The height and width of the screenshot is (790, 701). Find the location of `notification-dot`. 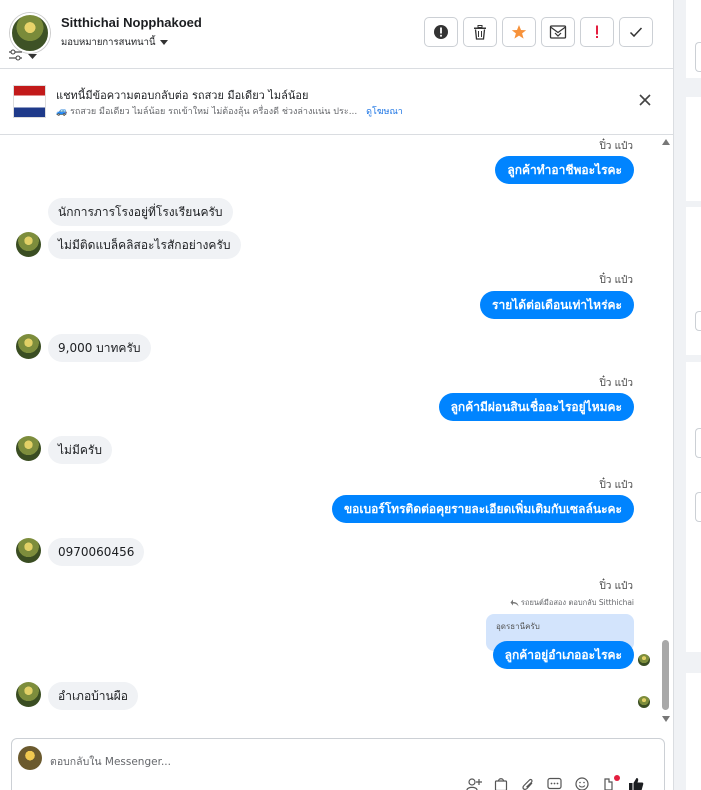

notification-dot is located at coordinates (617, 778).